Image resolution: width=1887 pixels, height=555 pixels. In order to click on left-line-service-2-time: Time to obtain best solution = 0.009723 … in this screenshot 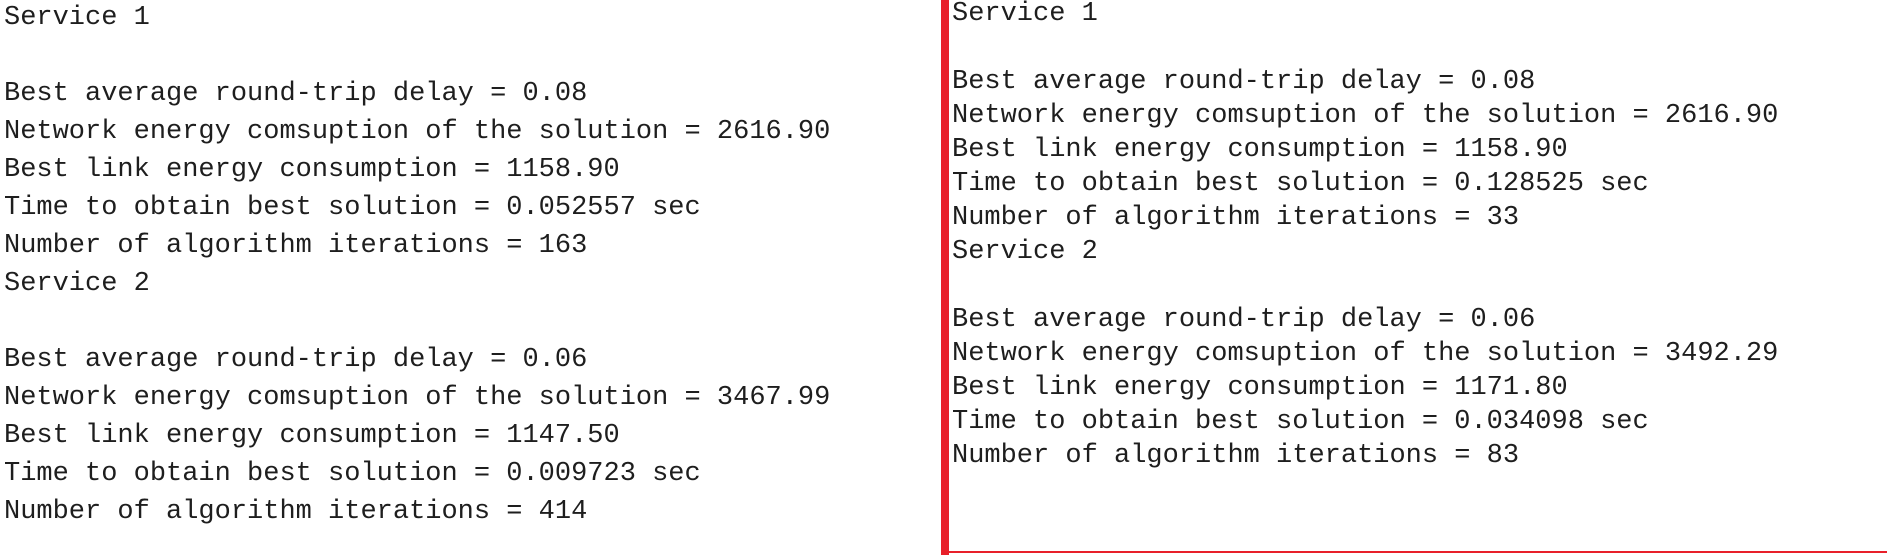, I will do `click(352, 474)`.